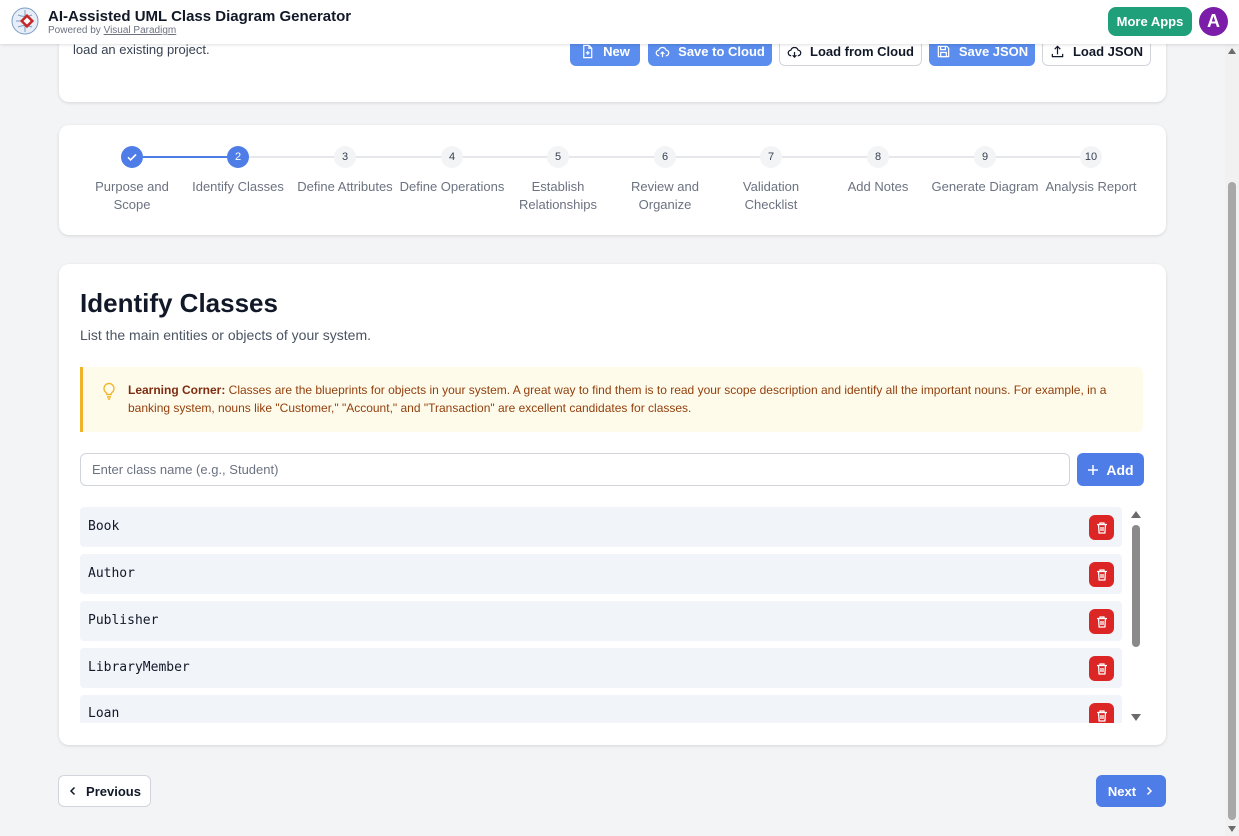  What do you see at coordinates (1136, 586) in the screenshot?
I see `class-list-scroll-thumb` at bounding box center [1136, 586].